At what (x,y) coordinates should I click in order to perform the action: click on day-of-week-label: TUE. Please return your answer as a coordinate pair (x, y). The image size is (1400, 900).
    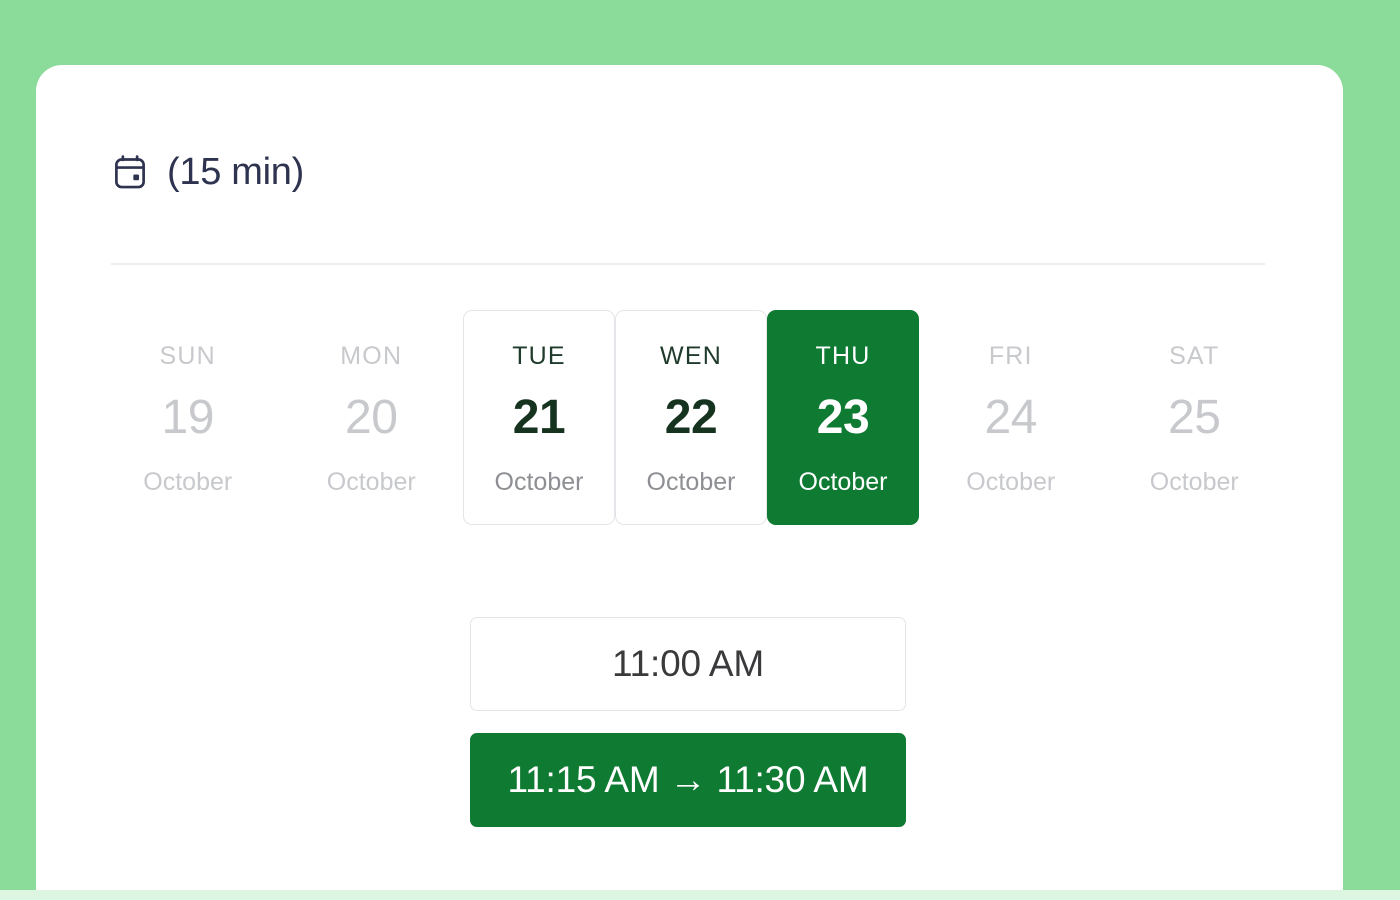
    Looking at the image, I should click on (539, 356).